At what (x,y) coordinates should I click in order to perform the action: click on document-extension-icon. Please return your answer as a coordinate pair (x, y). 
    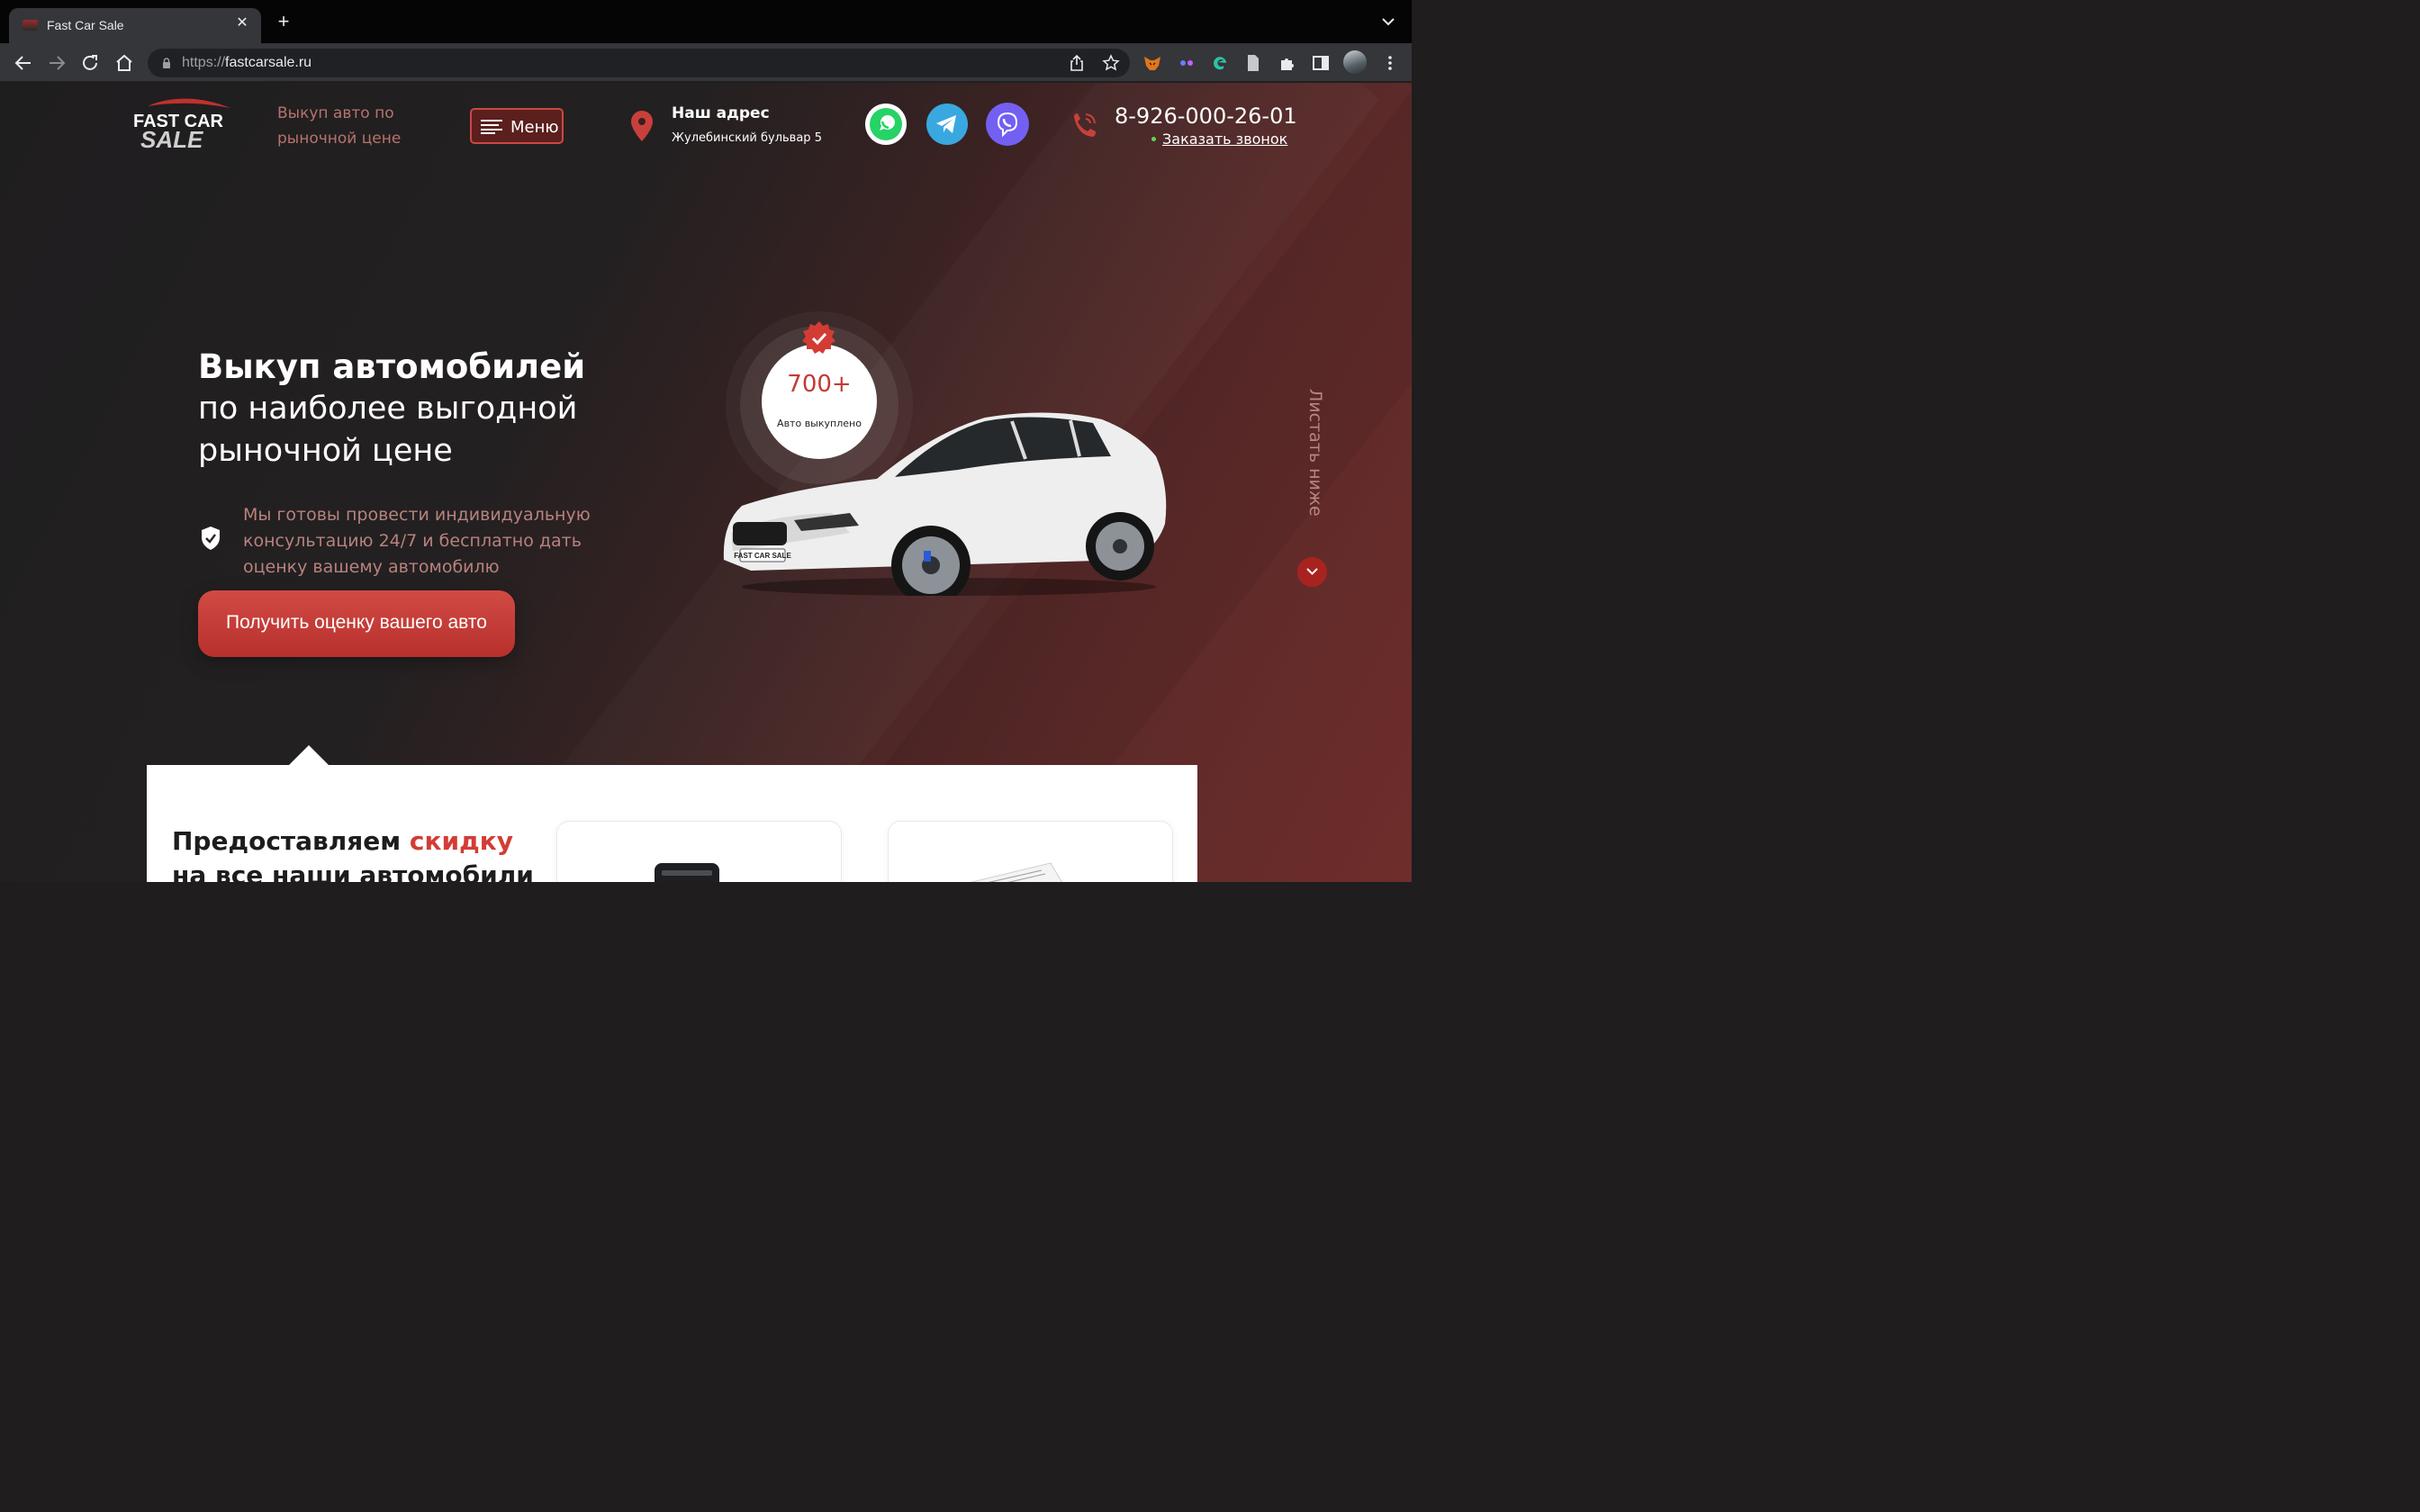
    Looking at the image, I should click on (1253, 63).